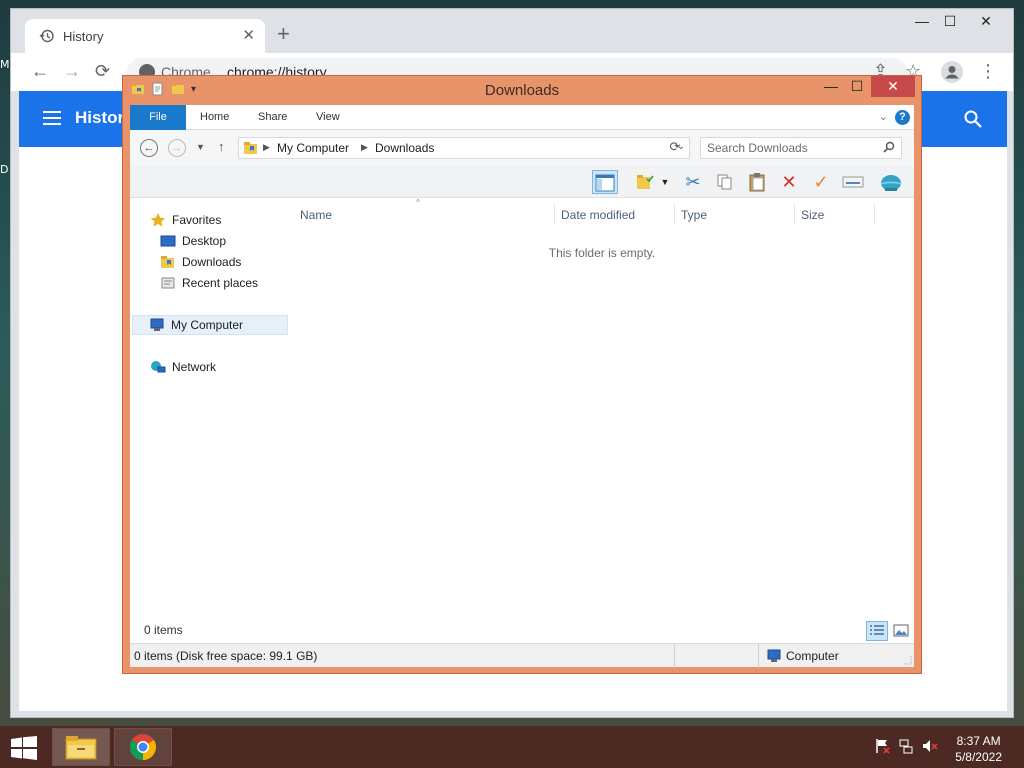  Describe the element at coordinates (72, 71) in the screenshot. I see `forward-button: →` at that location.